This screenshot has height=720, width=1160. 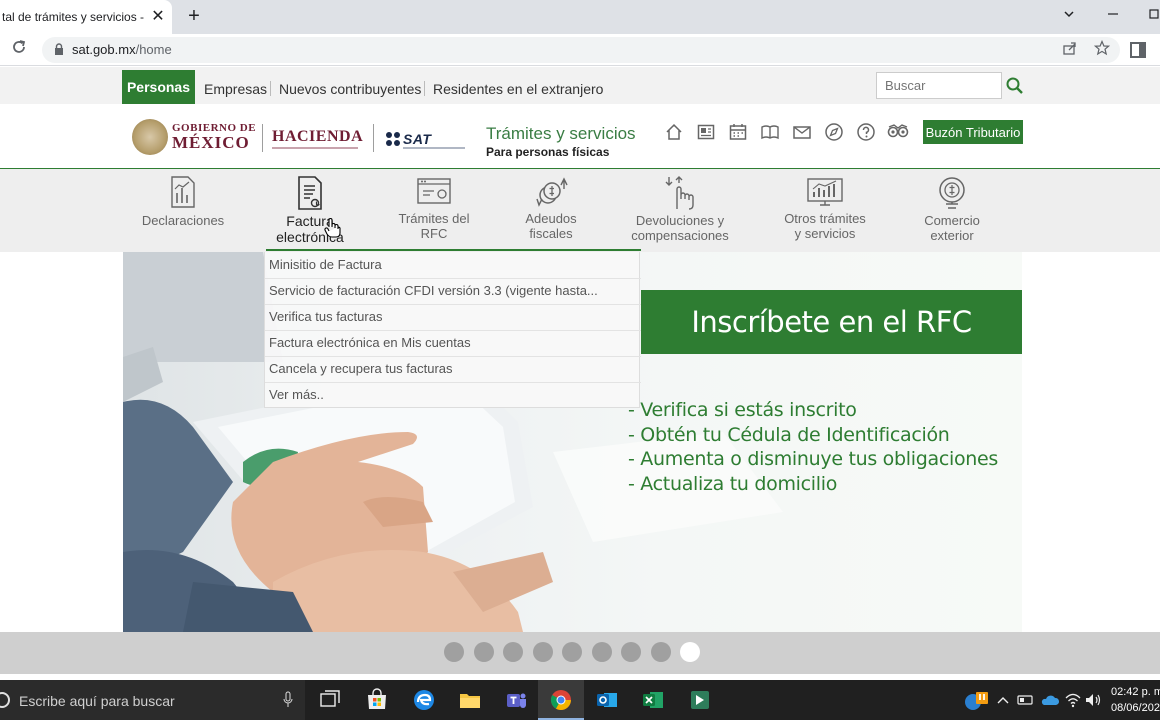 What do you see at coordinates (434, 205) in the screenshot?
I see `category-tramites-rfc: Trámites del RFC` at bounding box center [434, 205].